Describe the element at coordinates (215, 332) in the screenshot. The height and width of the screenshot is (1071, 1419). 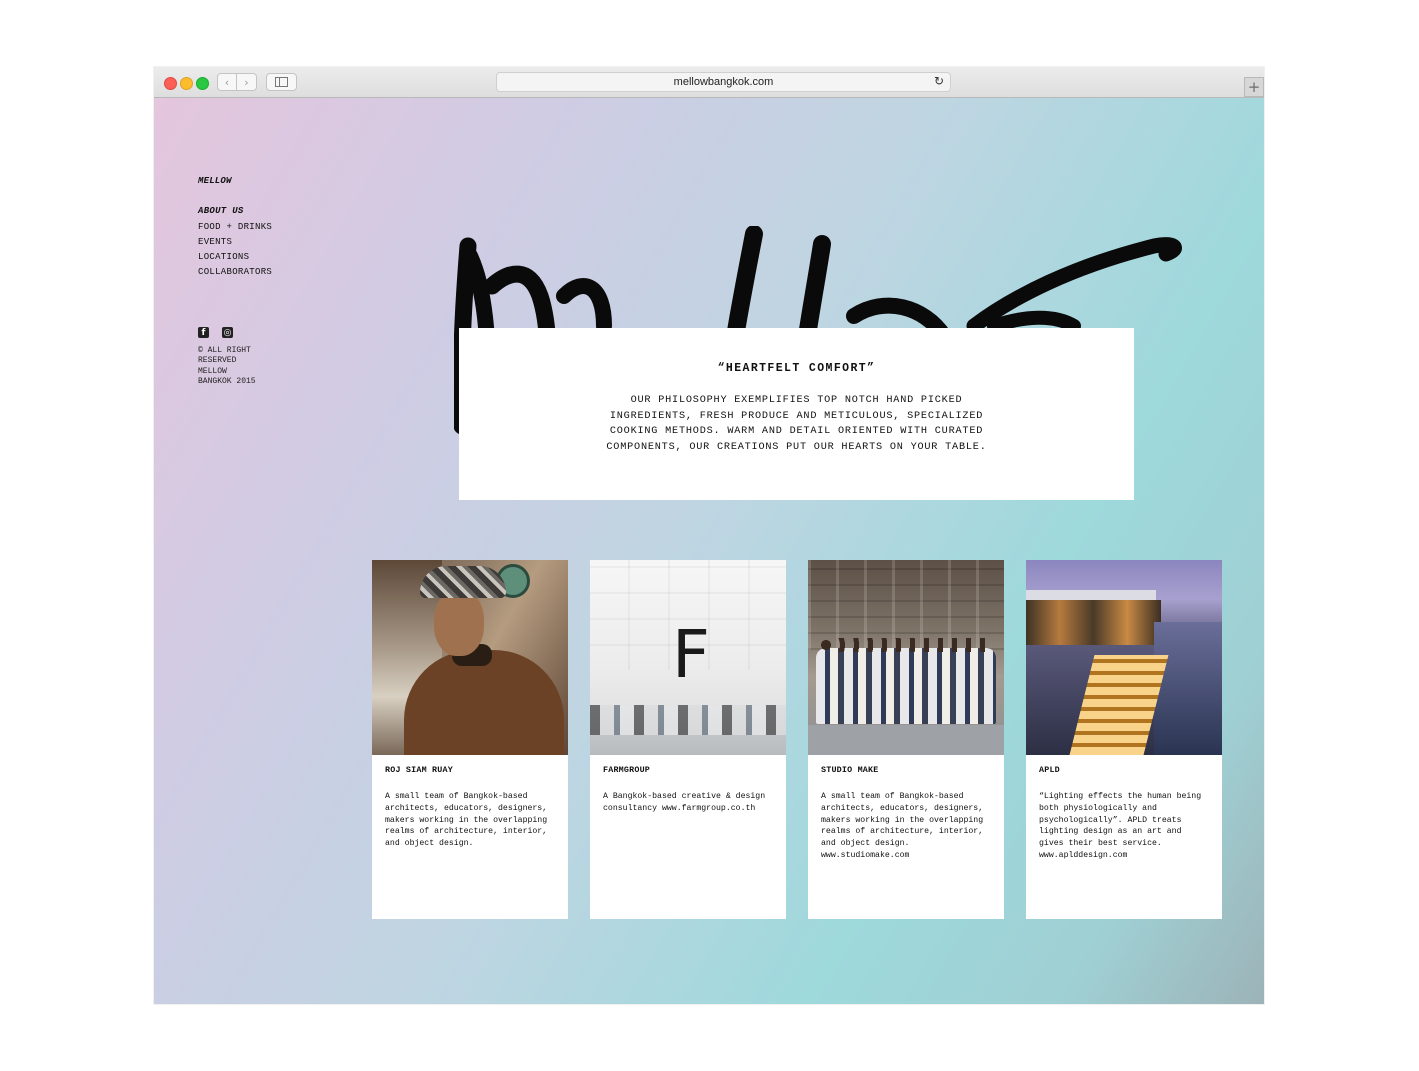
I see `social-links: f ◎` at that location.